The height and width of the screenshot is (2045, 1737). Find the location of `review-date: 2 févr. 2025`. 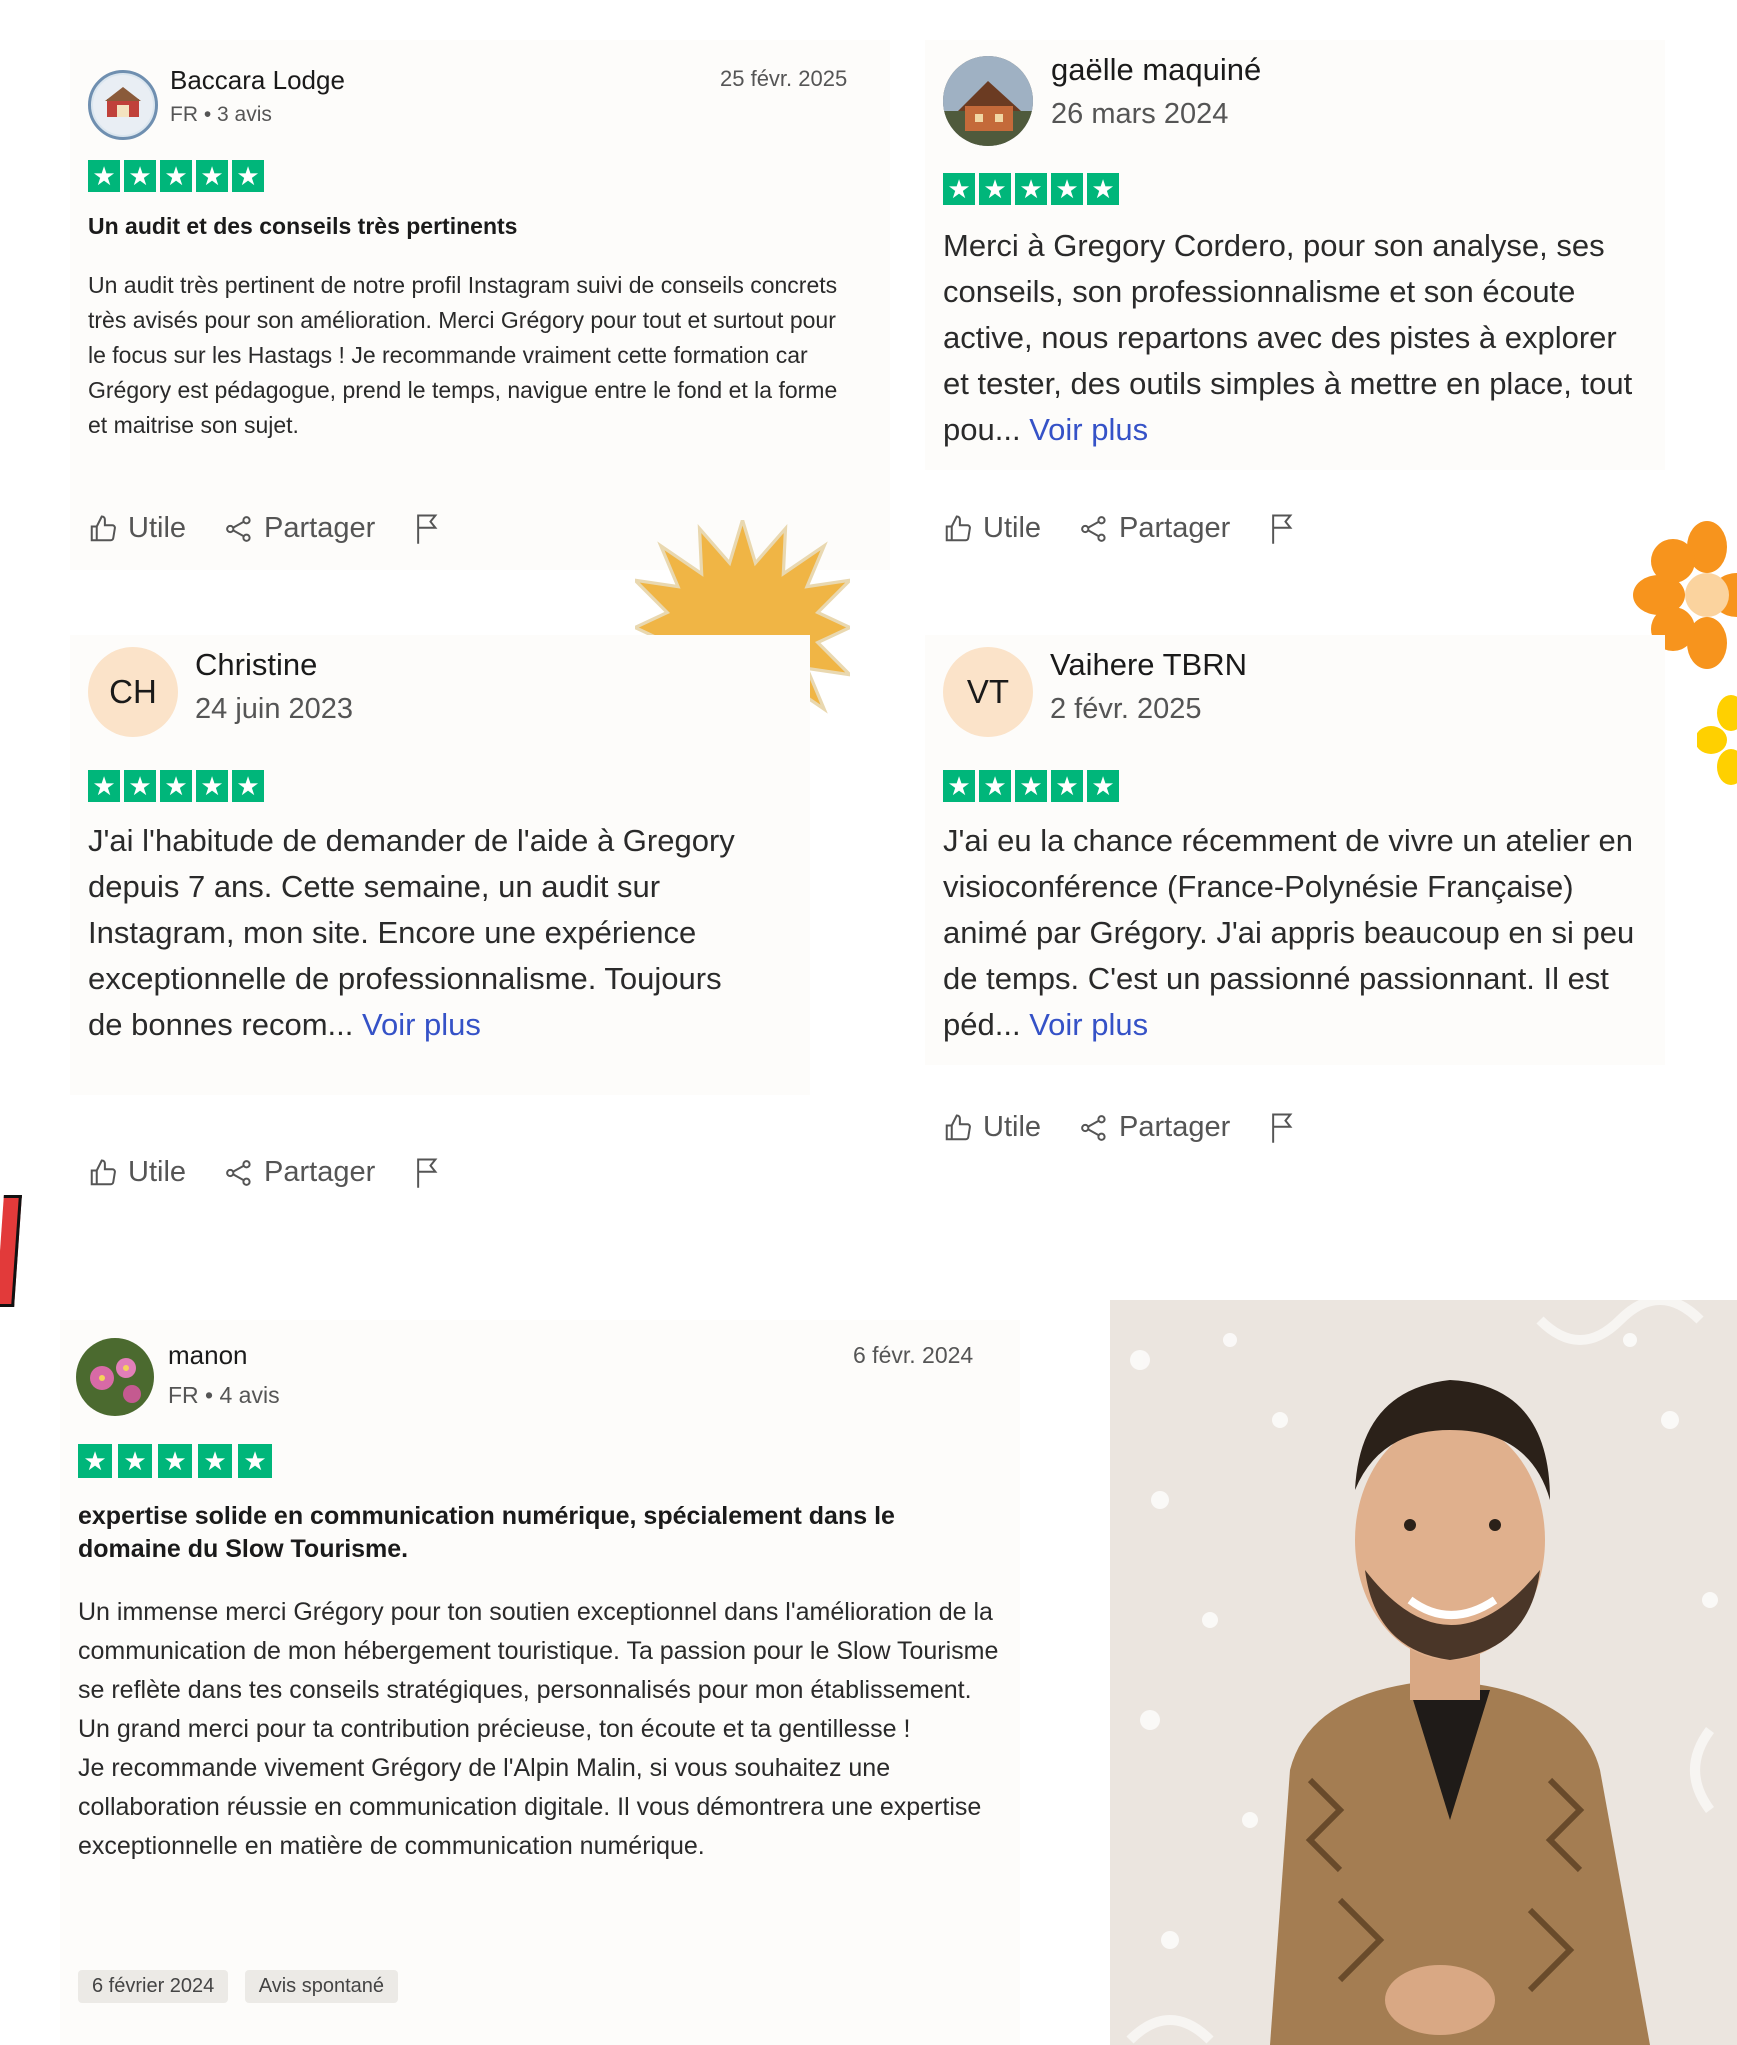

review-date: 2 févr. 2025 is located at coordinates (1126, 709).